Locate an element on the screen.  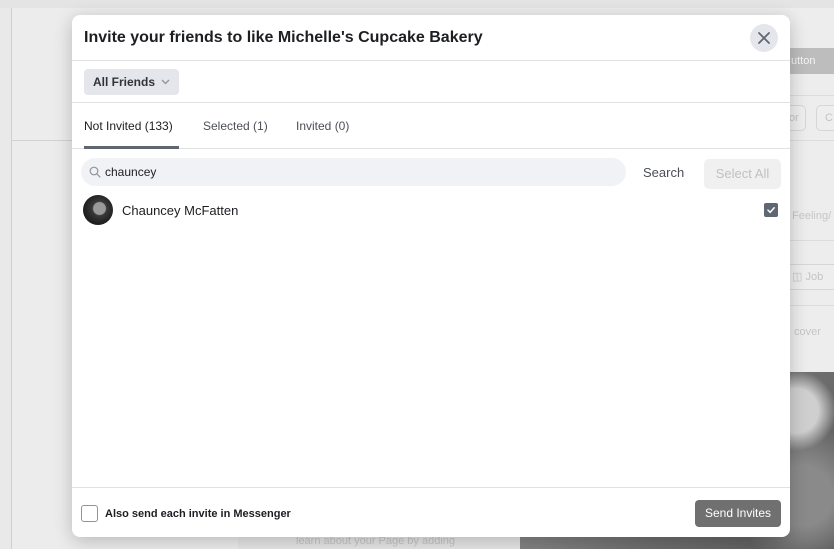
background-left-pane is located at coordinates (6, 278).